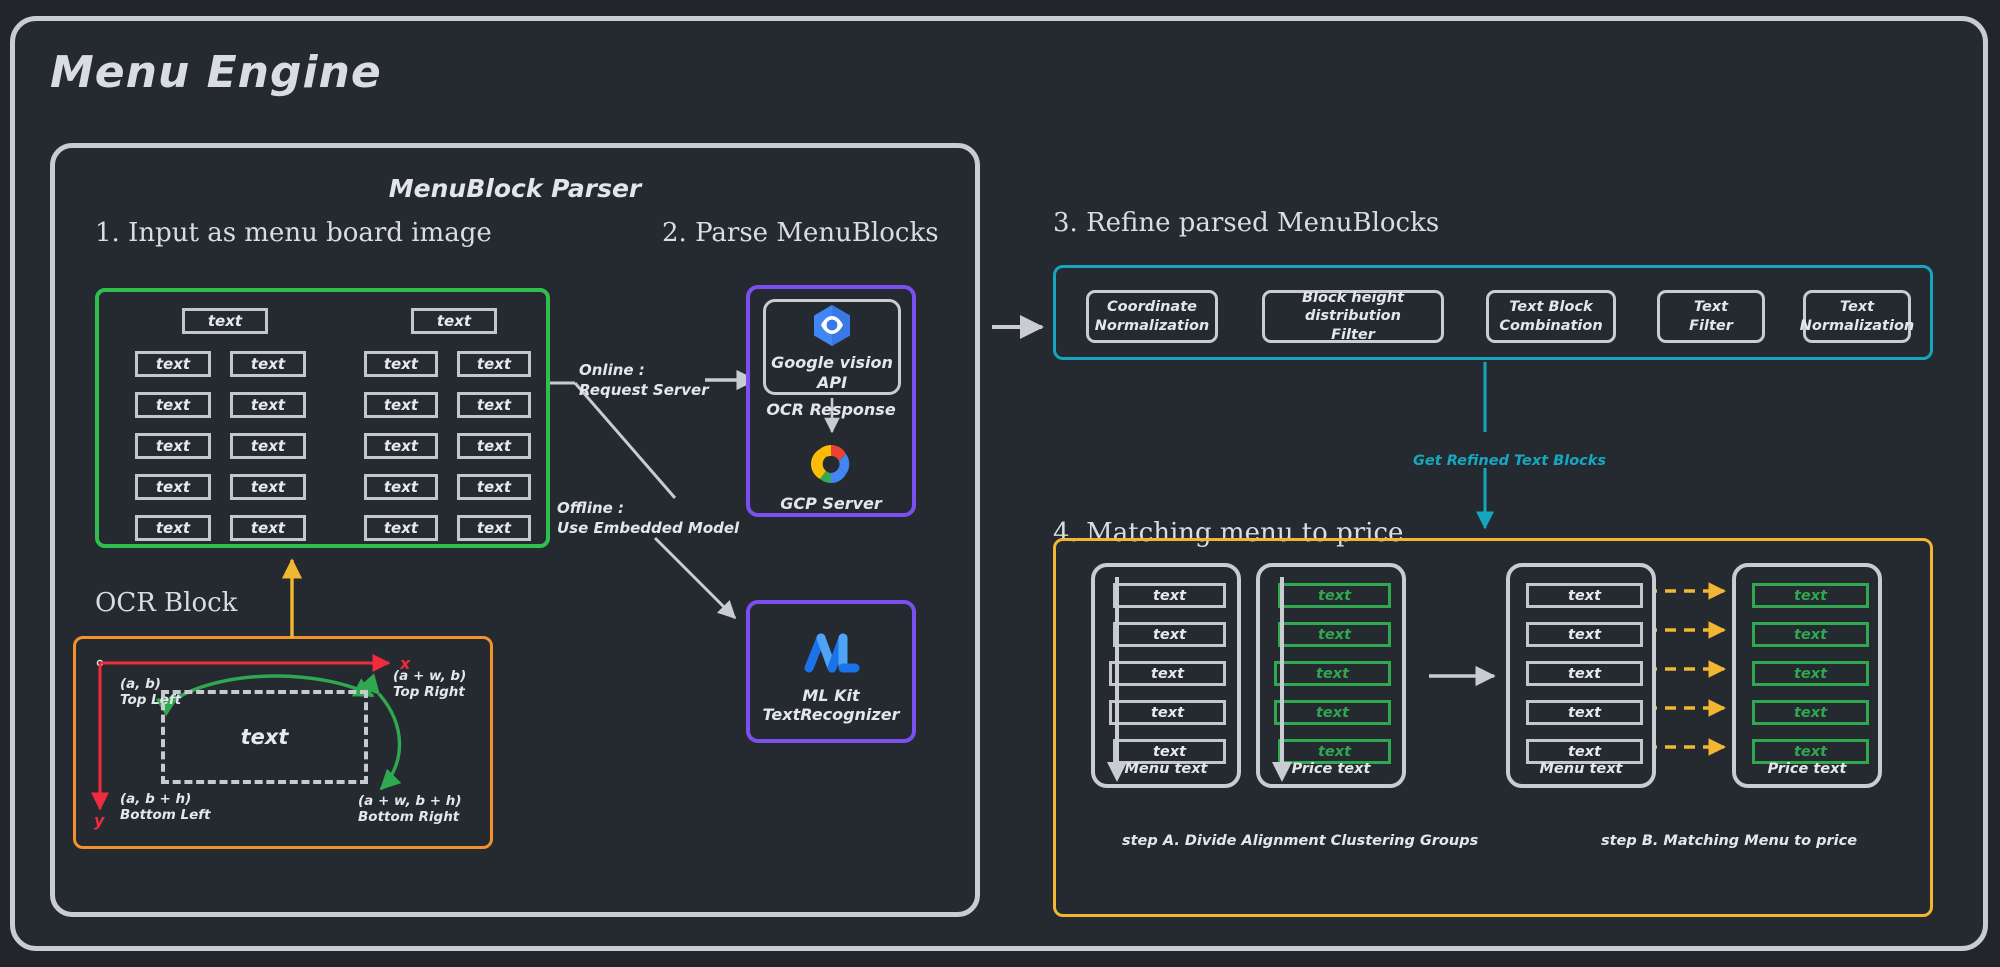  I want to click on pipeline-step-block-height-filter: Block height distribution Filter, so click(1353, 316).